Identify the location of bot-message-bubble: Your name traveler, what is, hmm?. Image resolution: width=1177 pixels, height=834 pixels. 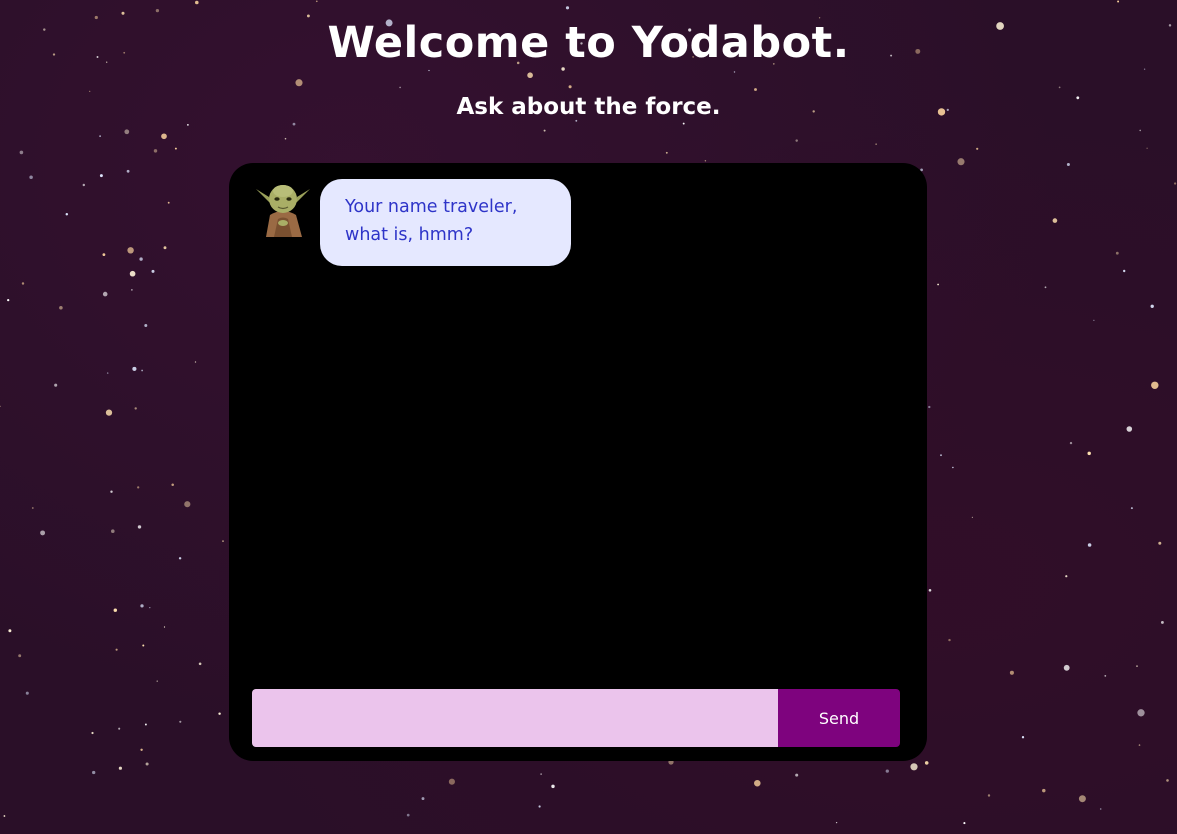
(445, 222).